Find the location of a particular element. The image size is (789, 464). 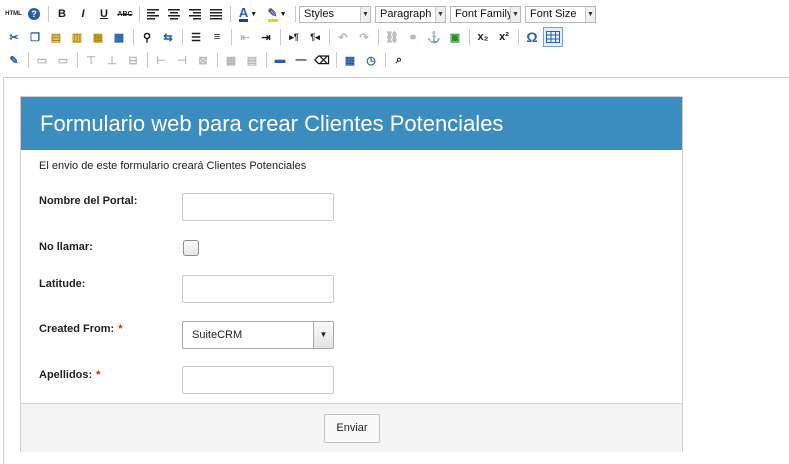

copy-icon: ❐ is located at coordinates (35, 37).